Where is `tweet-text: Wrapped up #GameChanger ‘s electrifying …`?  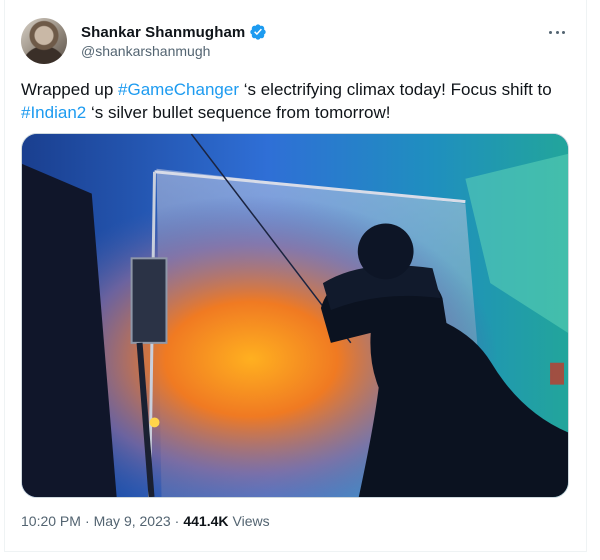
tweet-text: Wrapped up #GameChanger ‘s electrifying … is located at coordinates (295, 101).